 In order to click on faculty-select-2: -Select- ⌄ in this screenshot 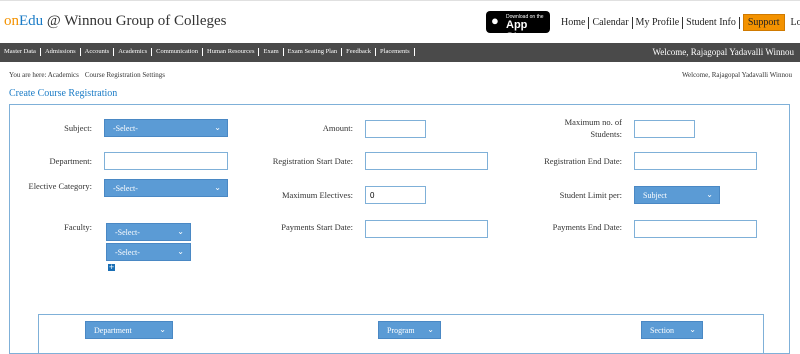, I will do `click(148, 252)`.